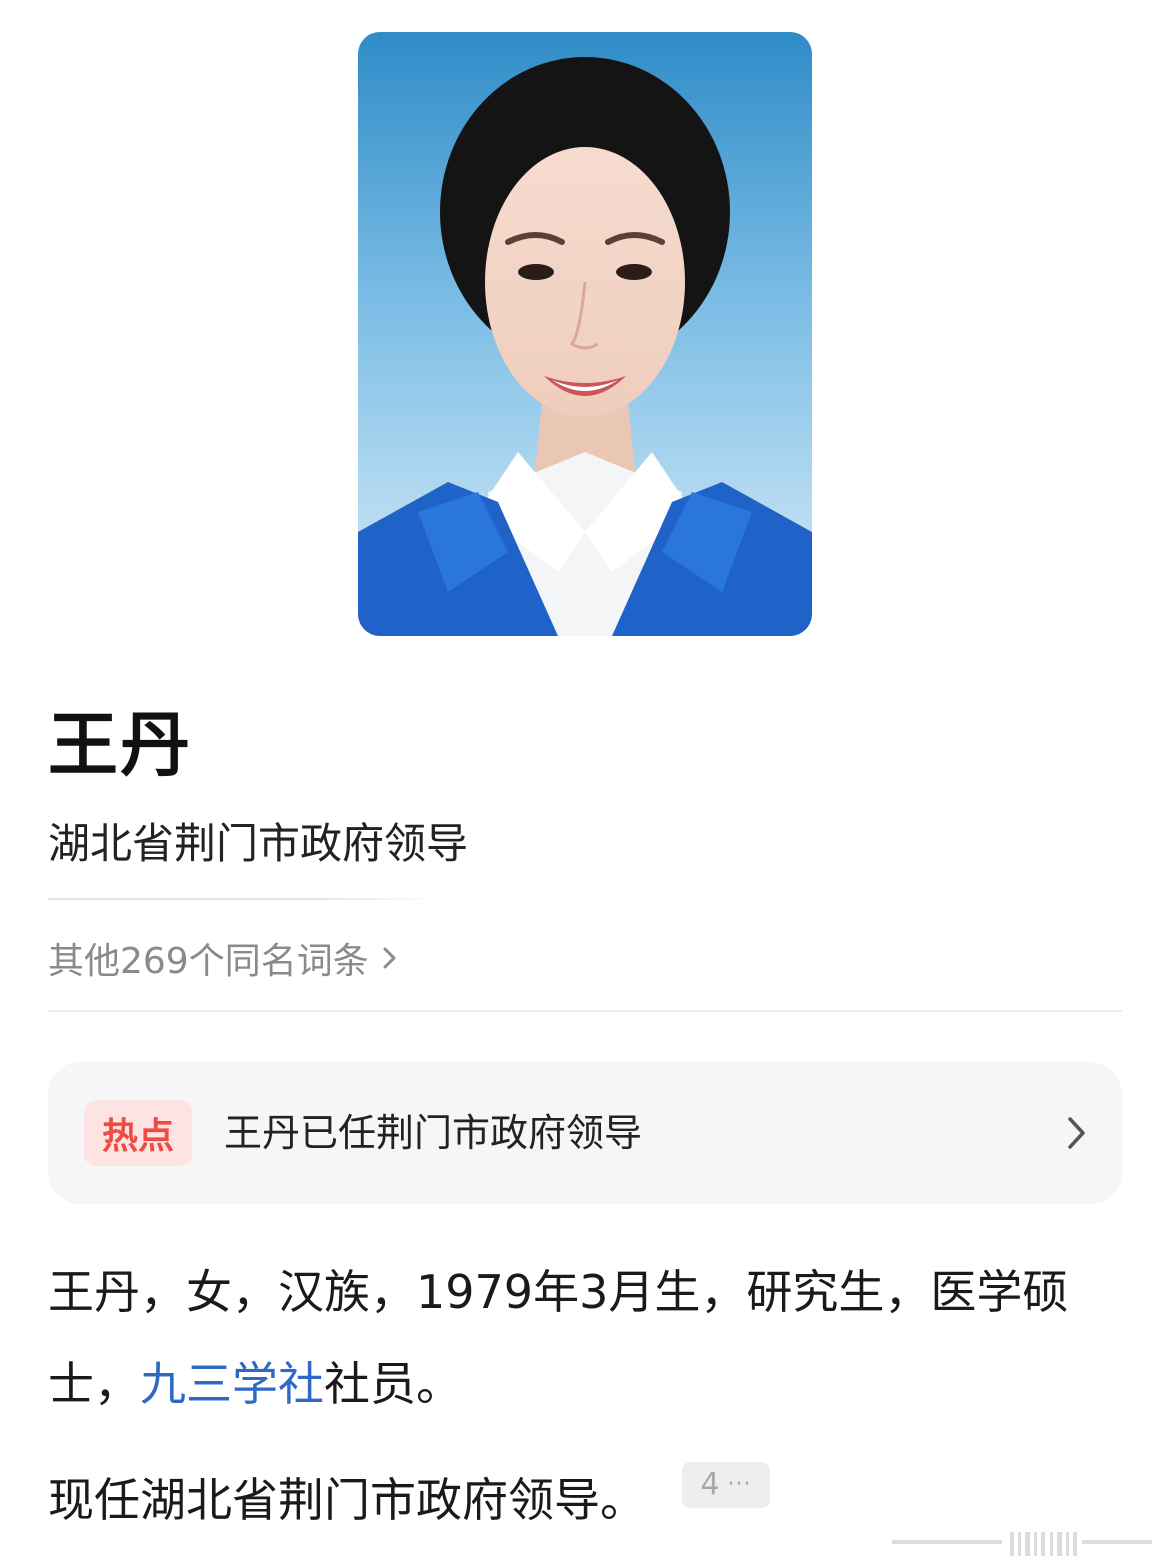 The image size is (1170, 1562). I want to click on more-icon: ···, so click(739, 1484).